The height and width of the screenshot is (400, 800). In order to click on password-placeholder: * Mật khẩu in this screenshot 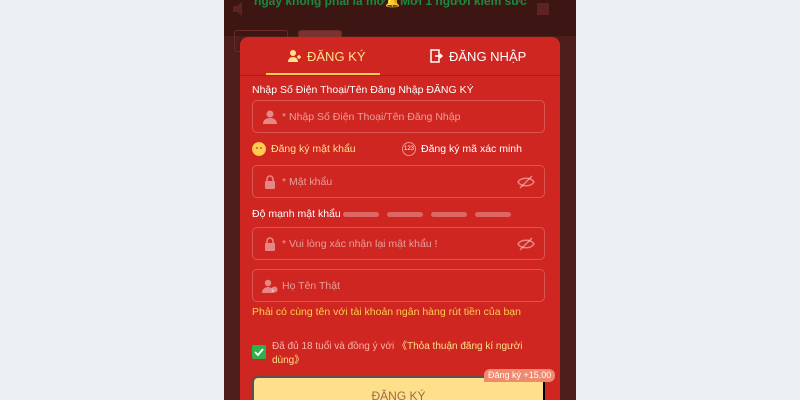, I will do `click(307, 182)`.